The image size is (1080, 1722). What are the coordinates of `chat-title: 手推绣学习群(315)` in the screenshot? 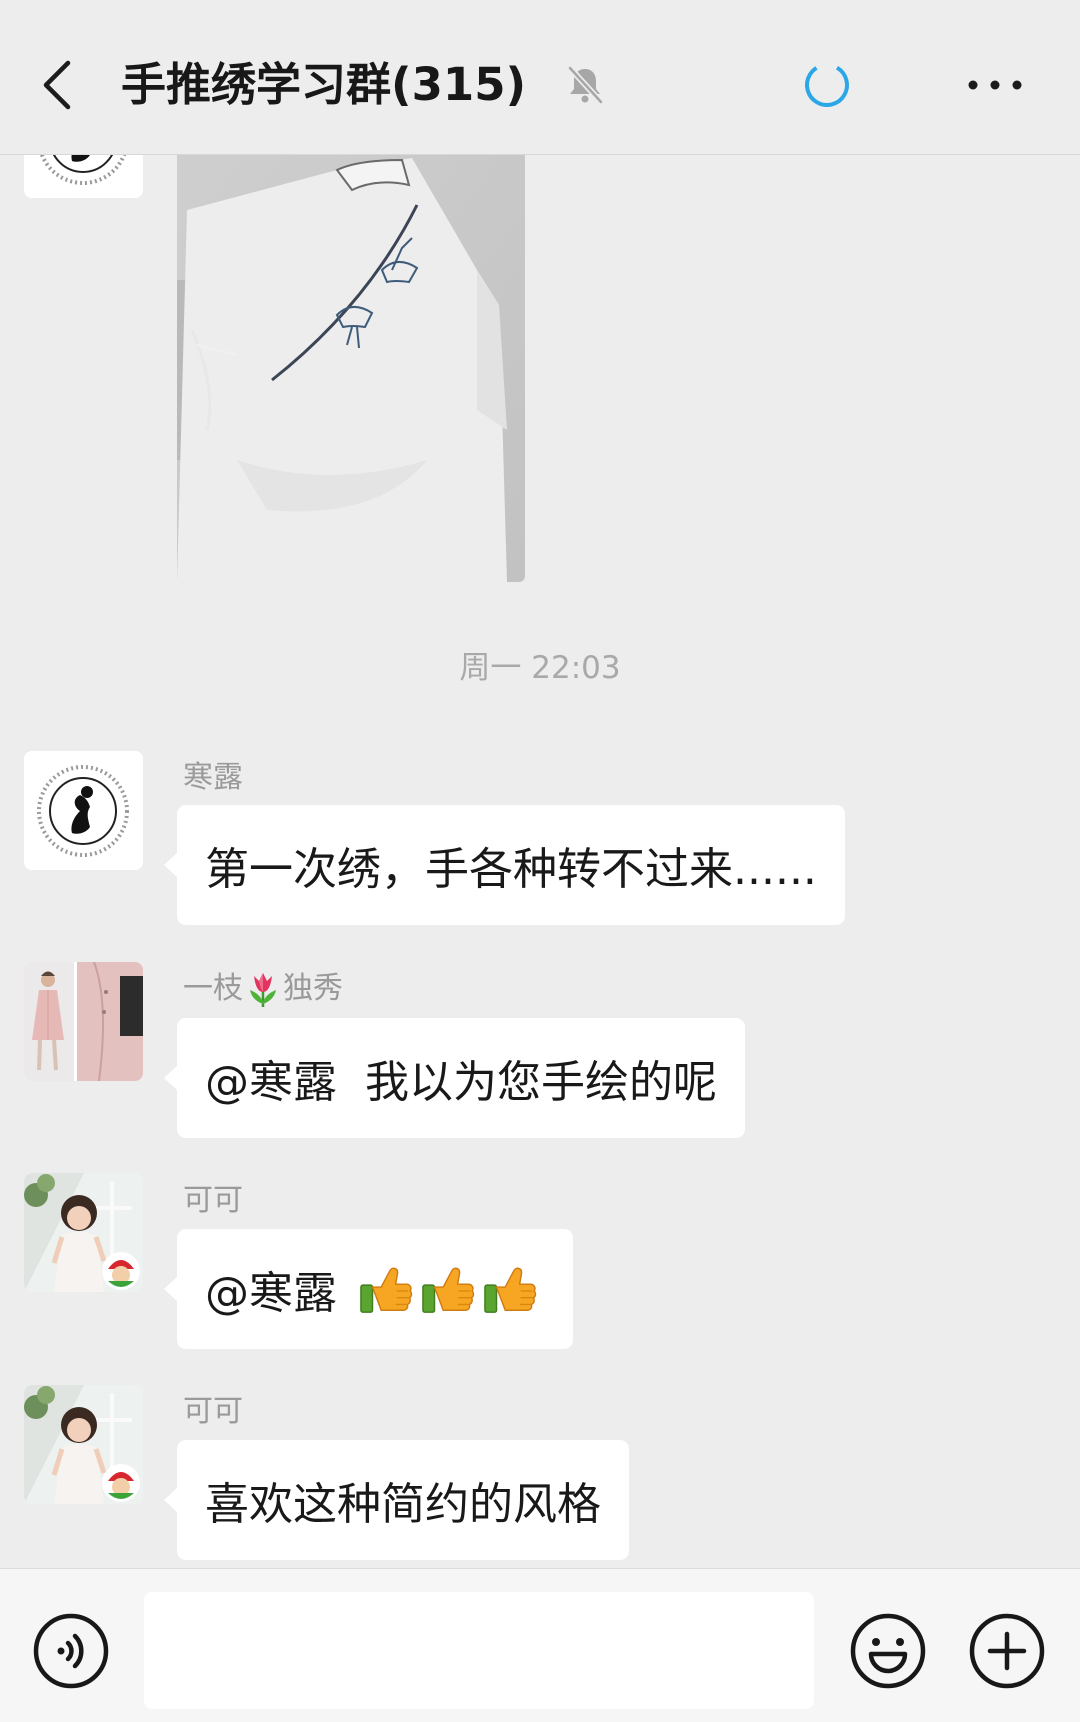 It's located at (324, 84).